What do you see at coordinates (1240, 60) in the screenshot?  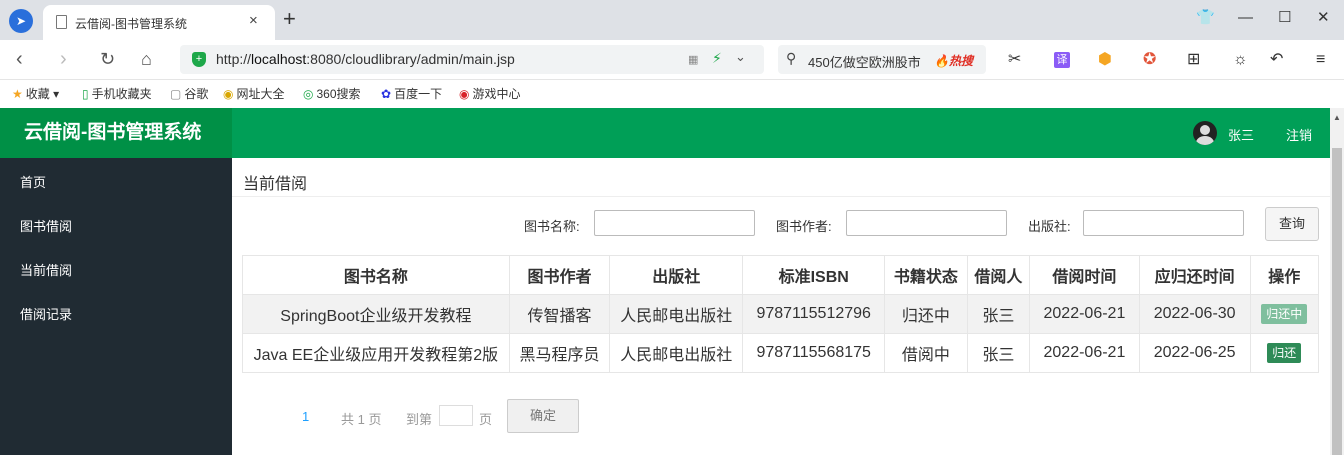 I see `brightness-icon: ☼` at bounding box center [1240, 60].